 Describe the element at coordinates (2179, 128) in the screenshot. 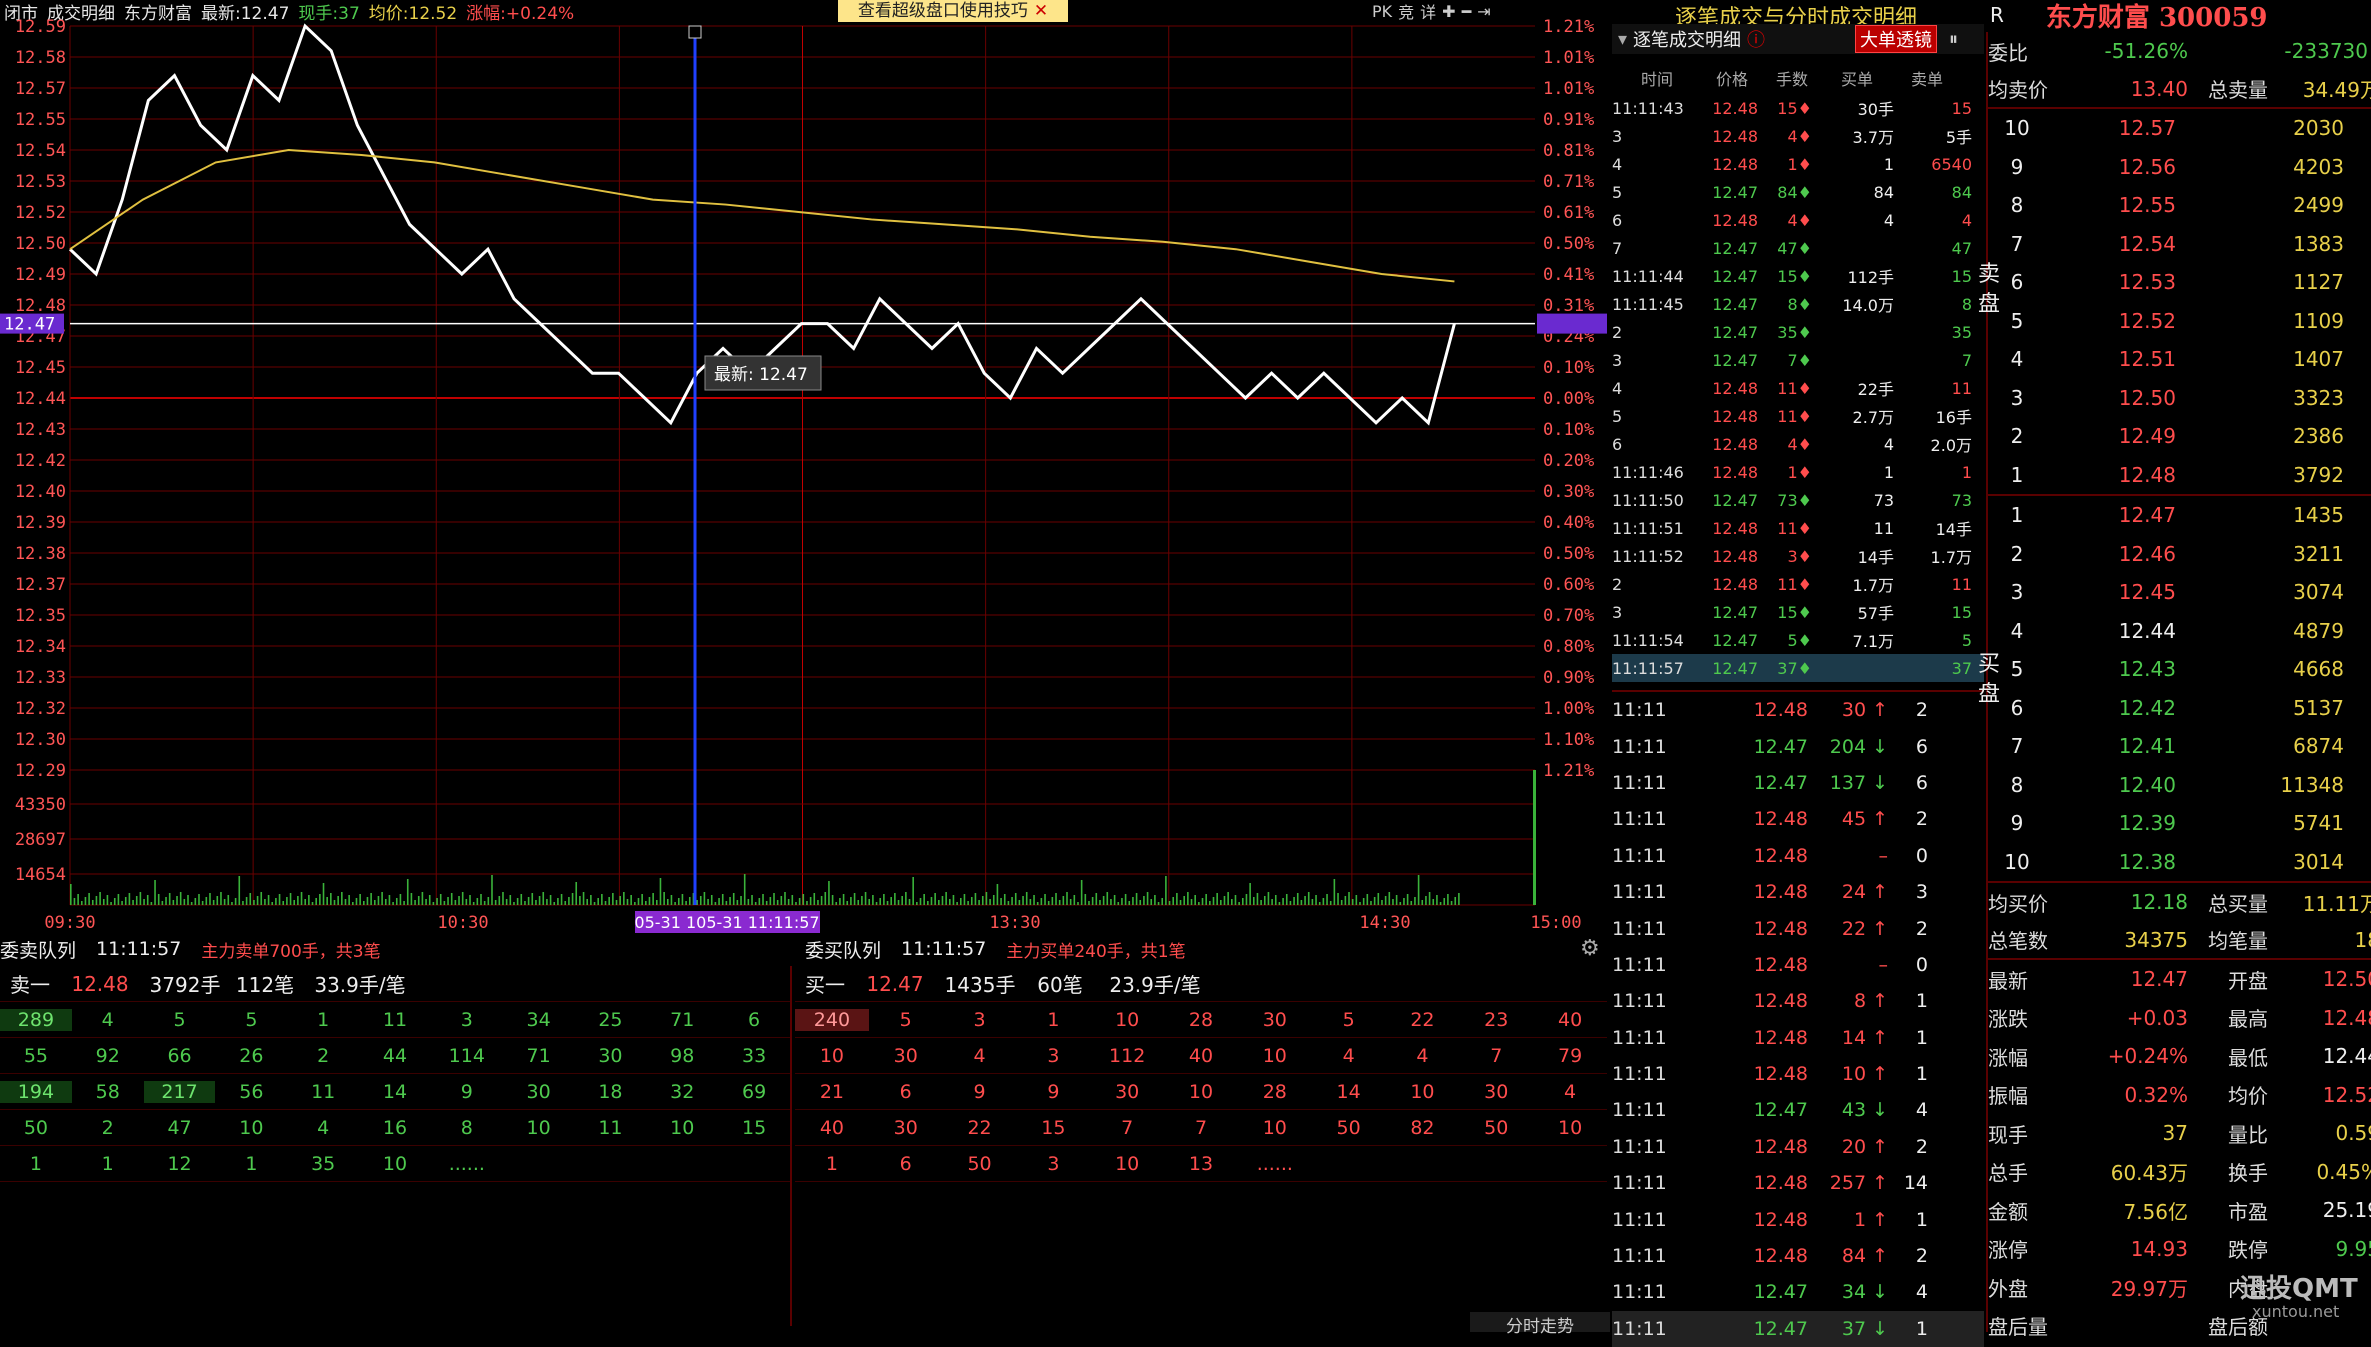

I see `ask-level: 10 12.57 2030` at that location.